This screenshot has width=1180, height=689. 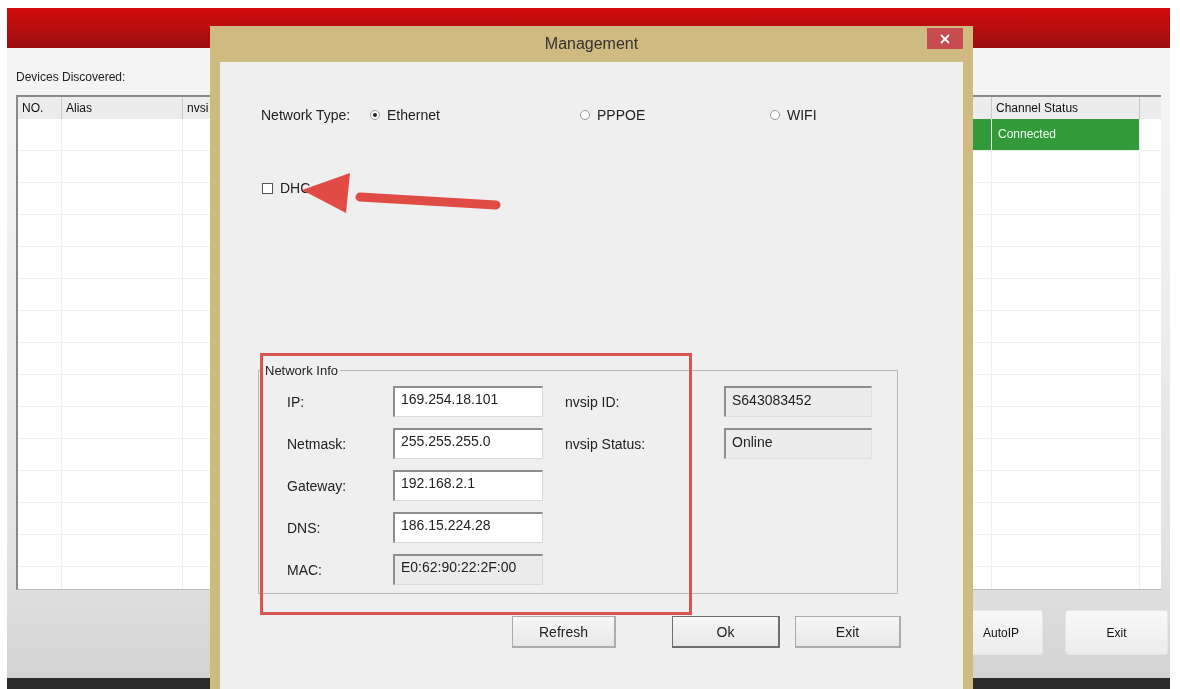 What do you see at coordinates (475, 115) in the screenshot?
I see `radio-option: Ethernet` at bounding box center [475, 115].